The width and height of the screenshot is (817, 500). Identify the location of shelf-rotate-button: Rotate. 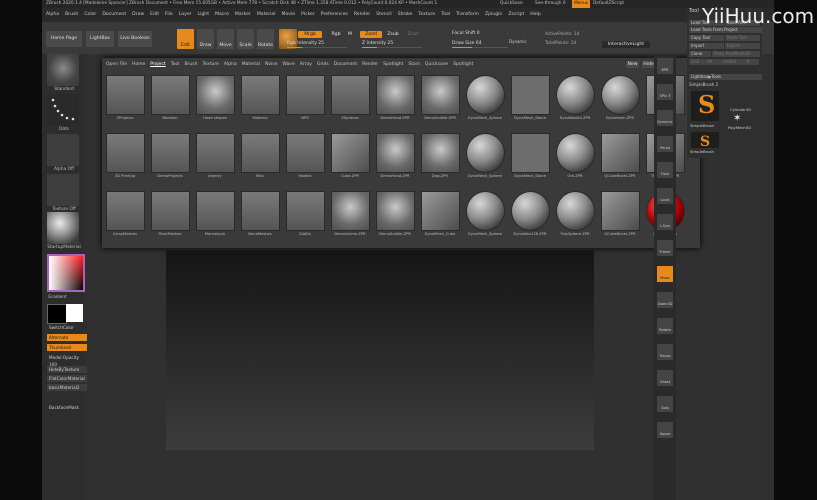
(665, 326).